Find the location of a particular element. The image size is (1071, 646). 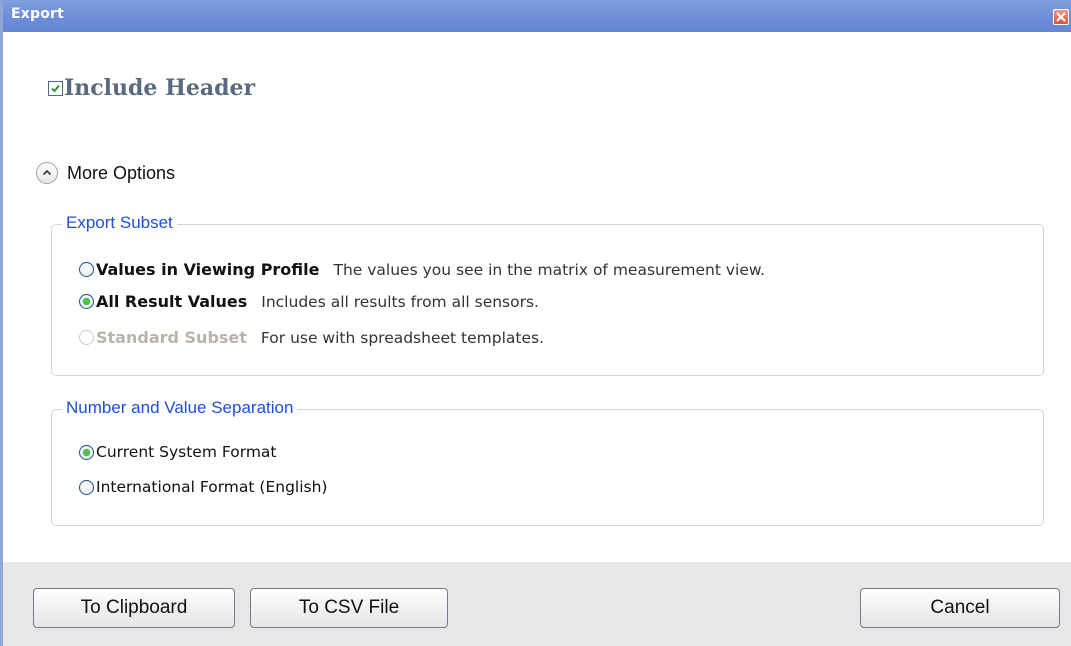

checkbox is located at coordinates (55, 88).